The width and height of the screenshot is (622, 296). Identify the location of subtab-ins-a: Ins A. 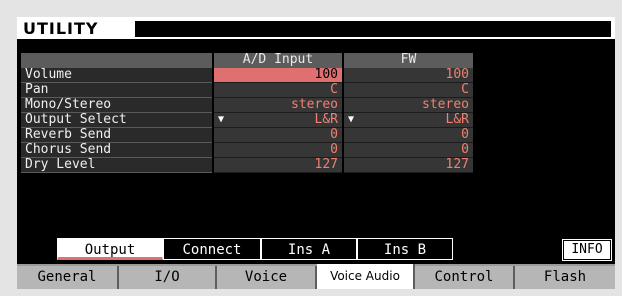
(309, 249).